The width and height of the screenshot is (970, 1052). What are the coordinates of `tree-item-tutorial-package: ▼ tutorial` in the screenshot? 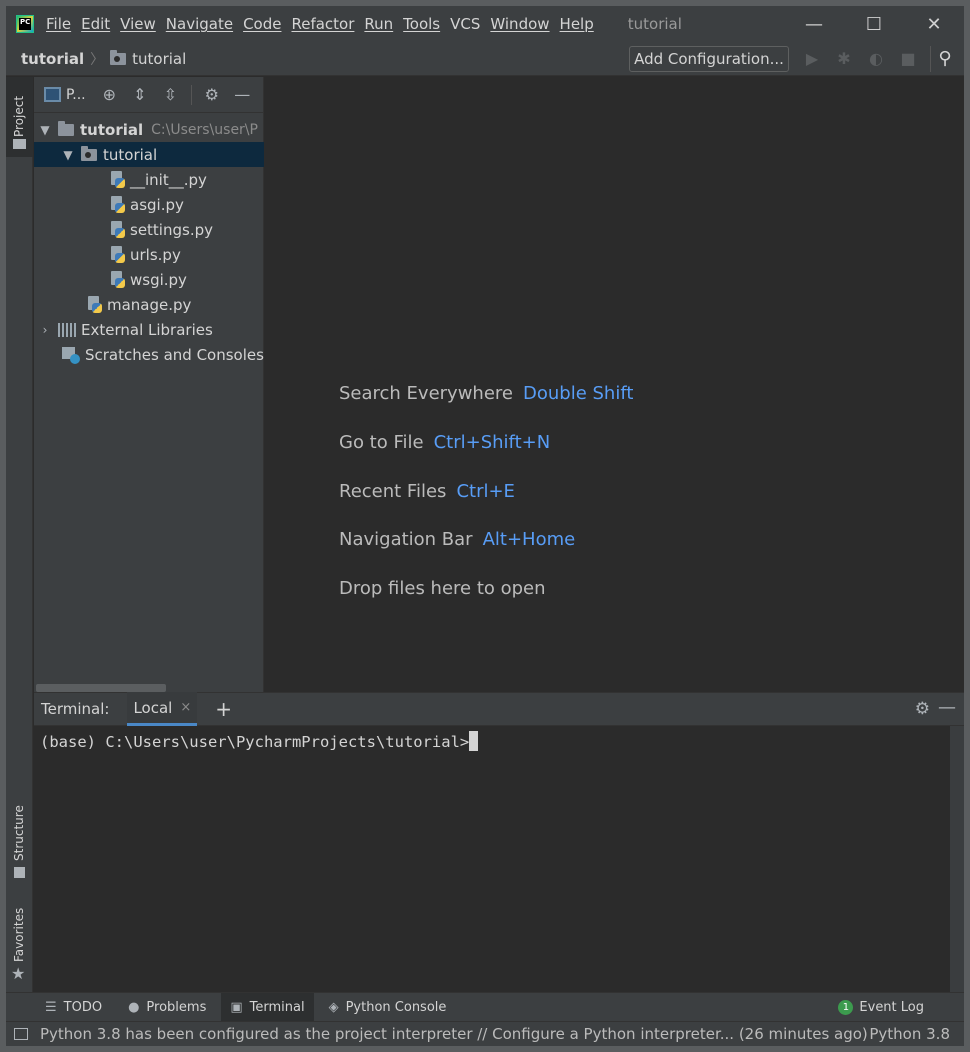 It's located at (149, 154).